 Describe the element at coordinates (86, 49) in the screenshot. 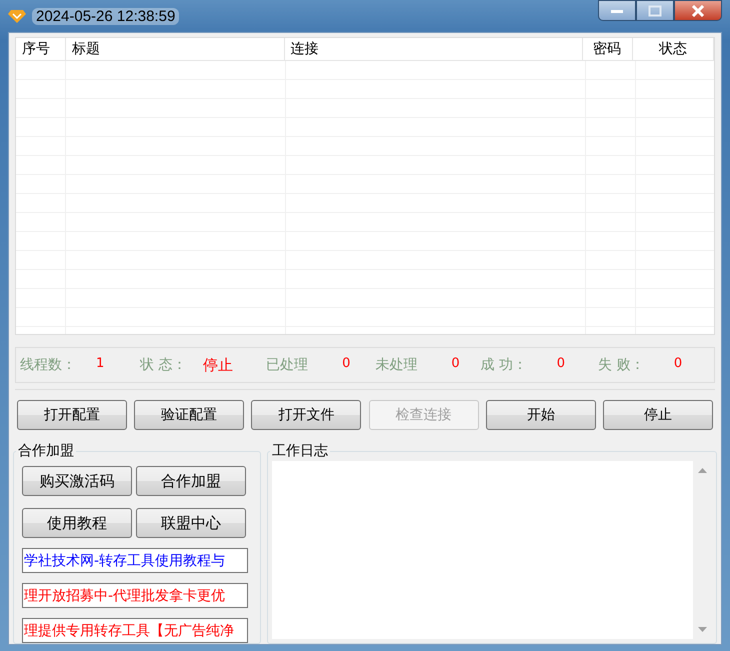

I see `column-header: 标题` at that location.